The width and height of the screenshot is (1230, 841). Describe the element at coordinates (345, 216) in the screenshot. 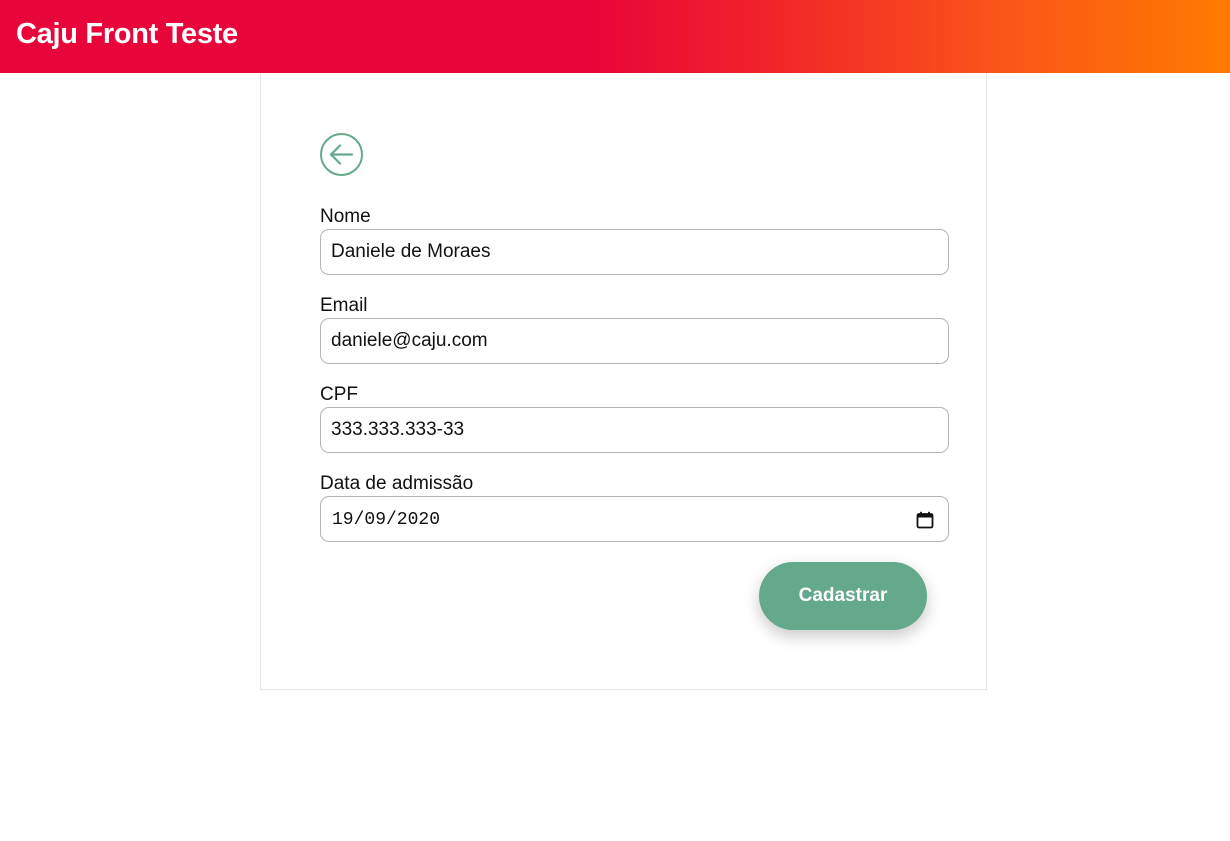

I see `name-label: Nome` at that location.